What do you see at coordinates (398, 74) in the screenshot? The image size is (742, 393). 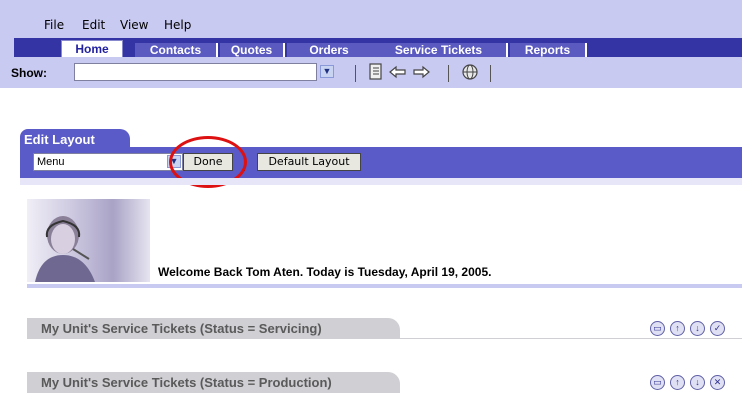 I see `back-arrow-icon` at bounding box center [398, 74].